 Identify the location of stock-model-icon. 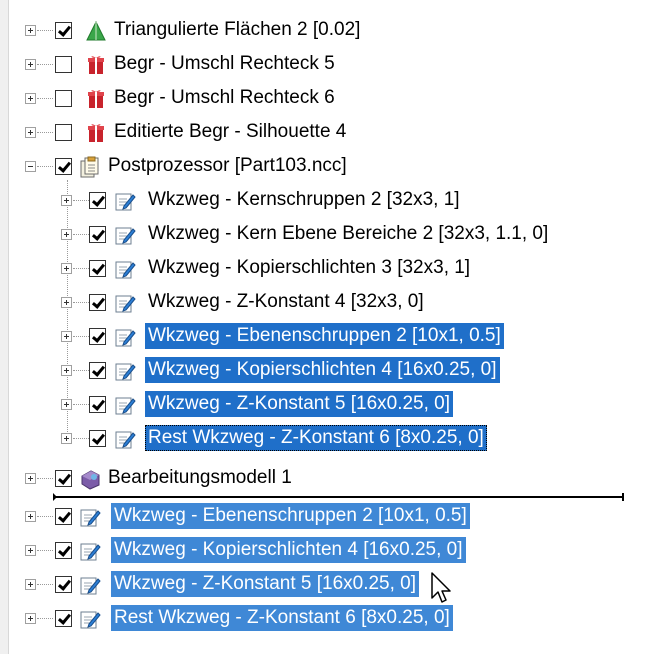
(90, 480).